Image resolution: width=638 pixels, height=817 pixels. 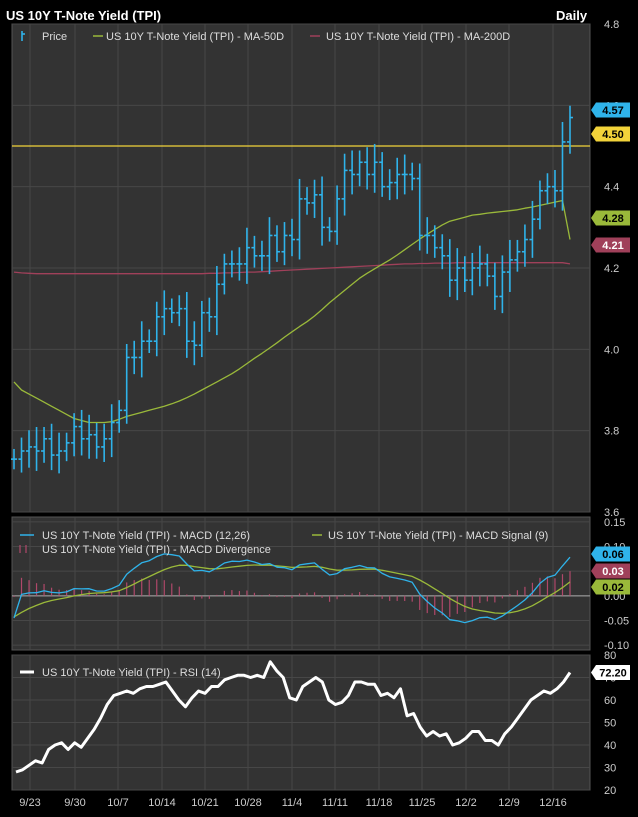 I want to click on macd-value-flag: 0.03, so click(x=612, y=572).